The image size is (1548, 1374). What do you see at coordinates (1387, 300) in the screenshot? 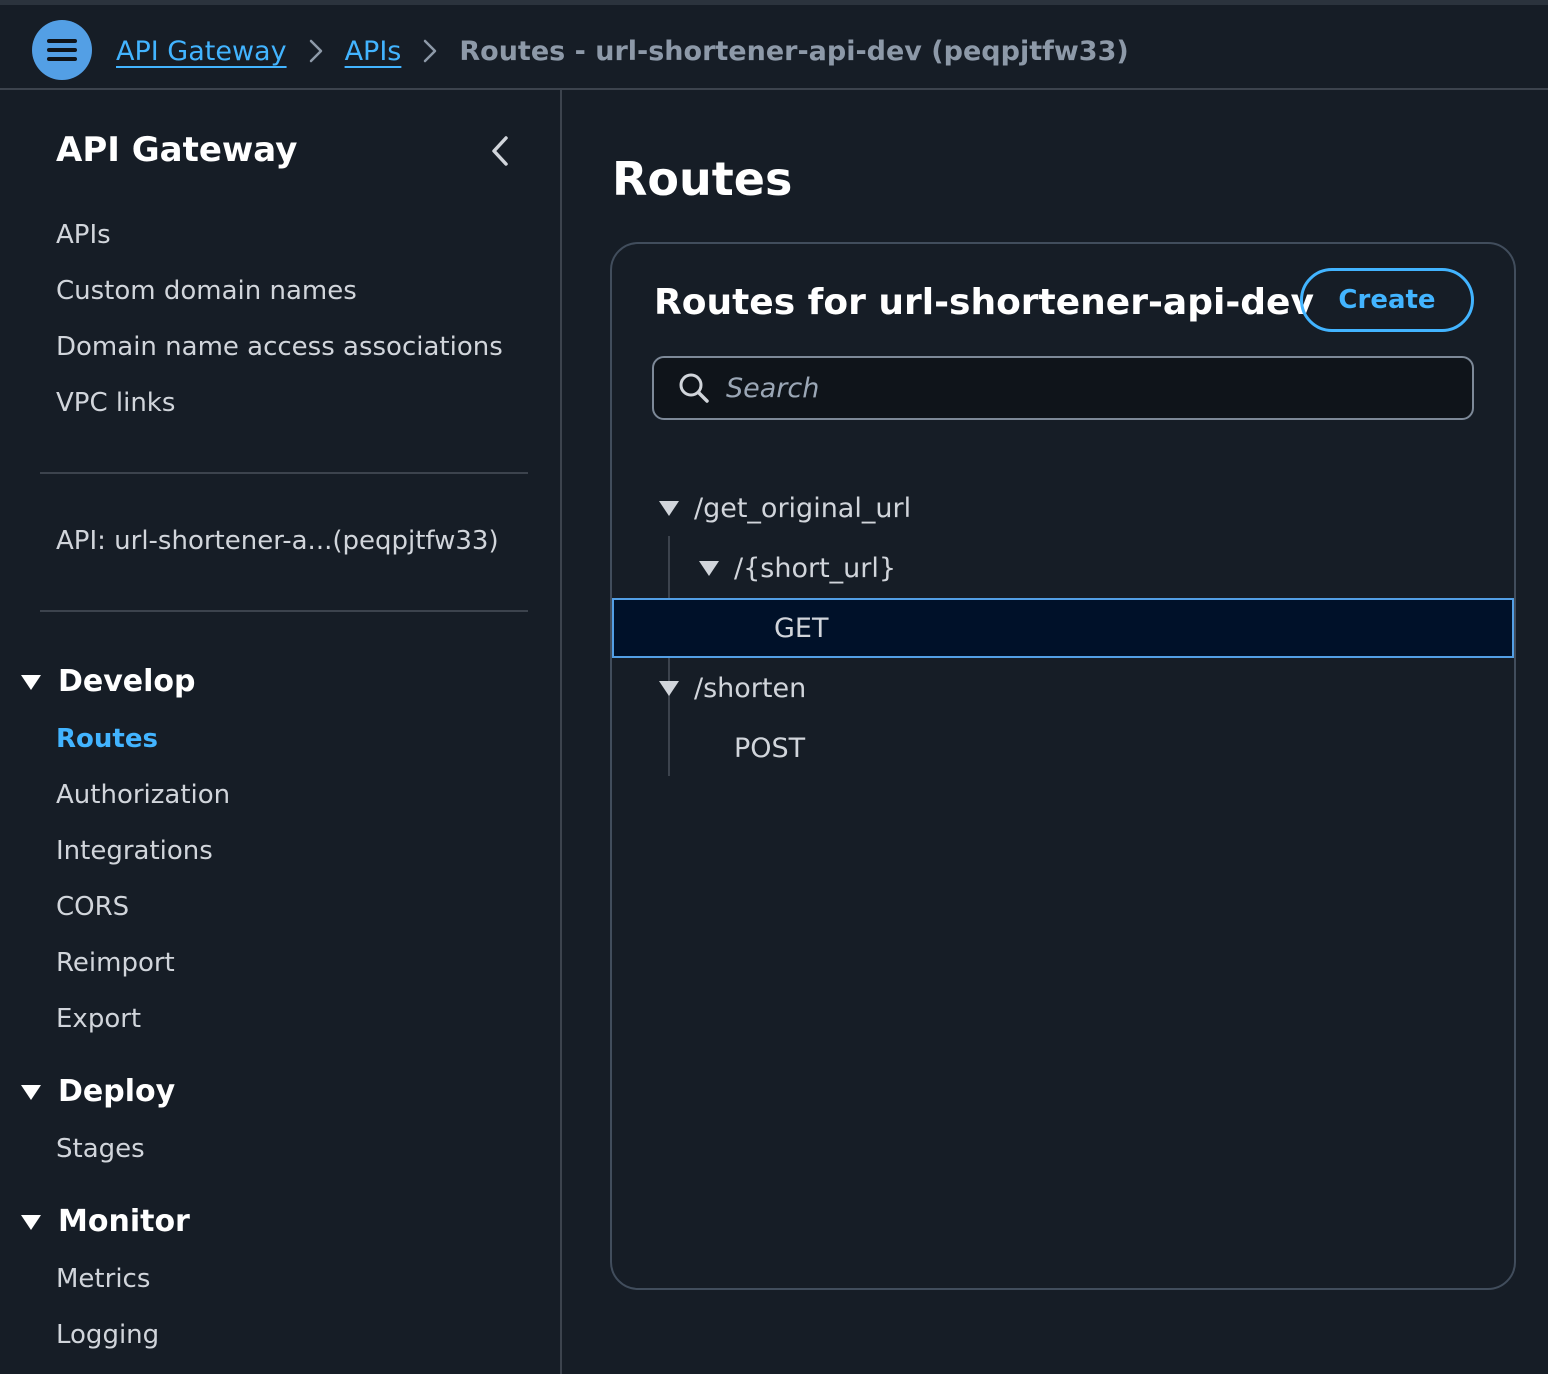
I see `create-button: Create` at bounding box center [1387, 300].